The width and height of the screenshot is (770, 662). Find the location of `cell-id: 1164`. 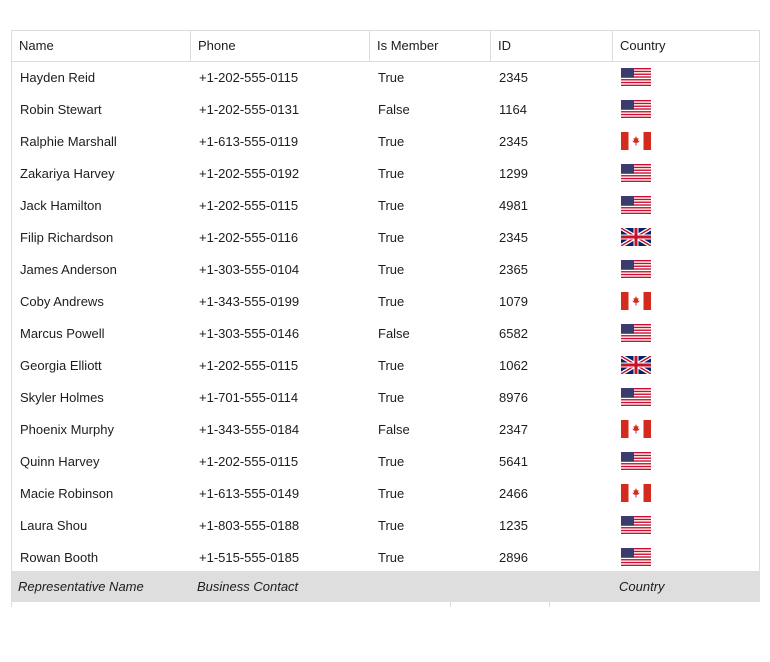

cell-id: 1164 is located at coordinates (513, 109).